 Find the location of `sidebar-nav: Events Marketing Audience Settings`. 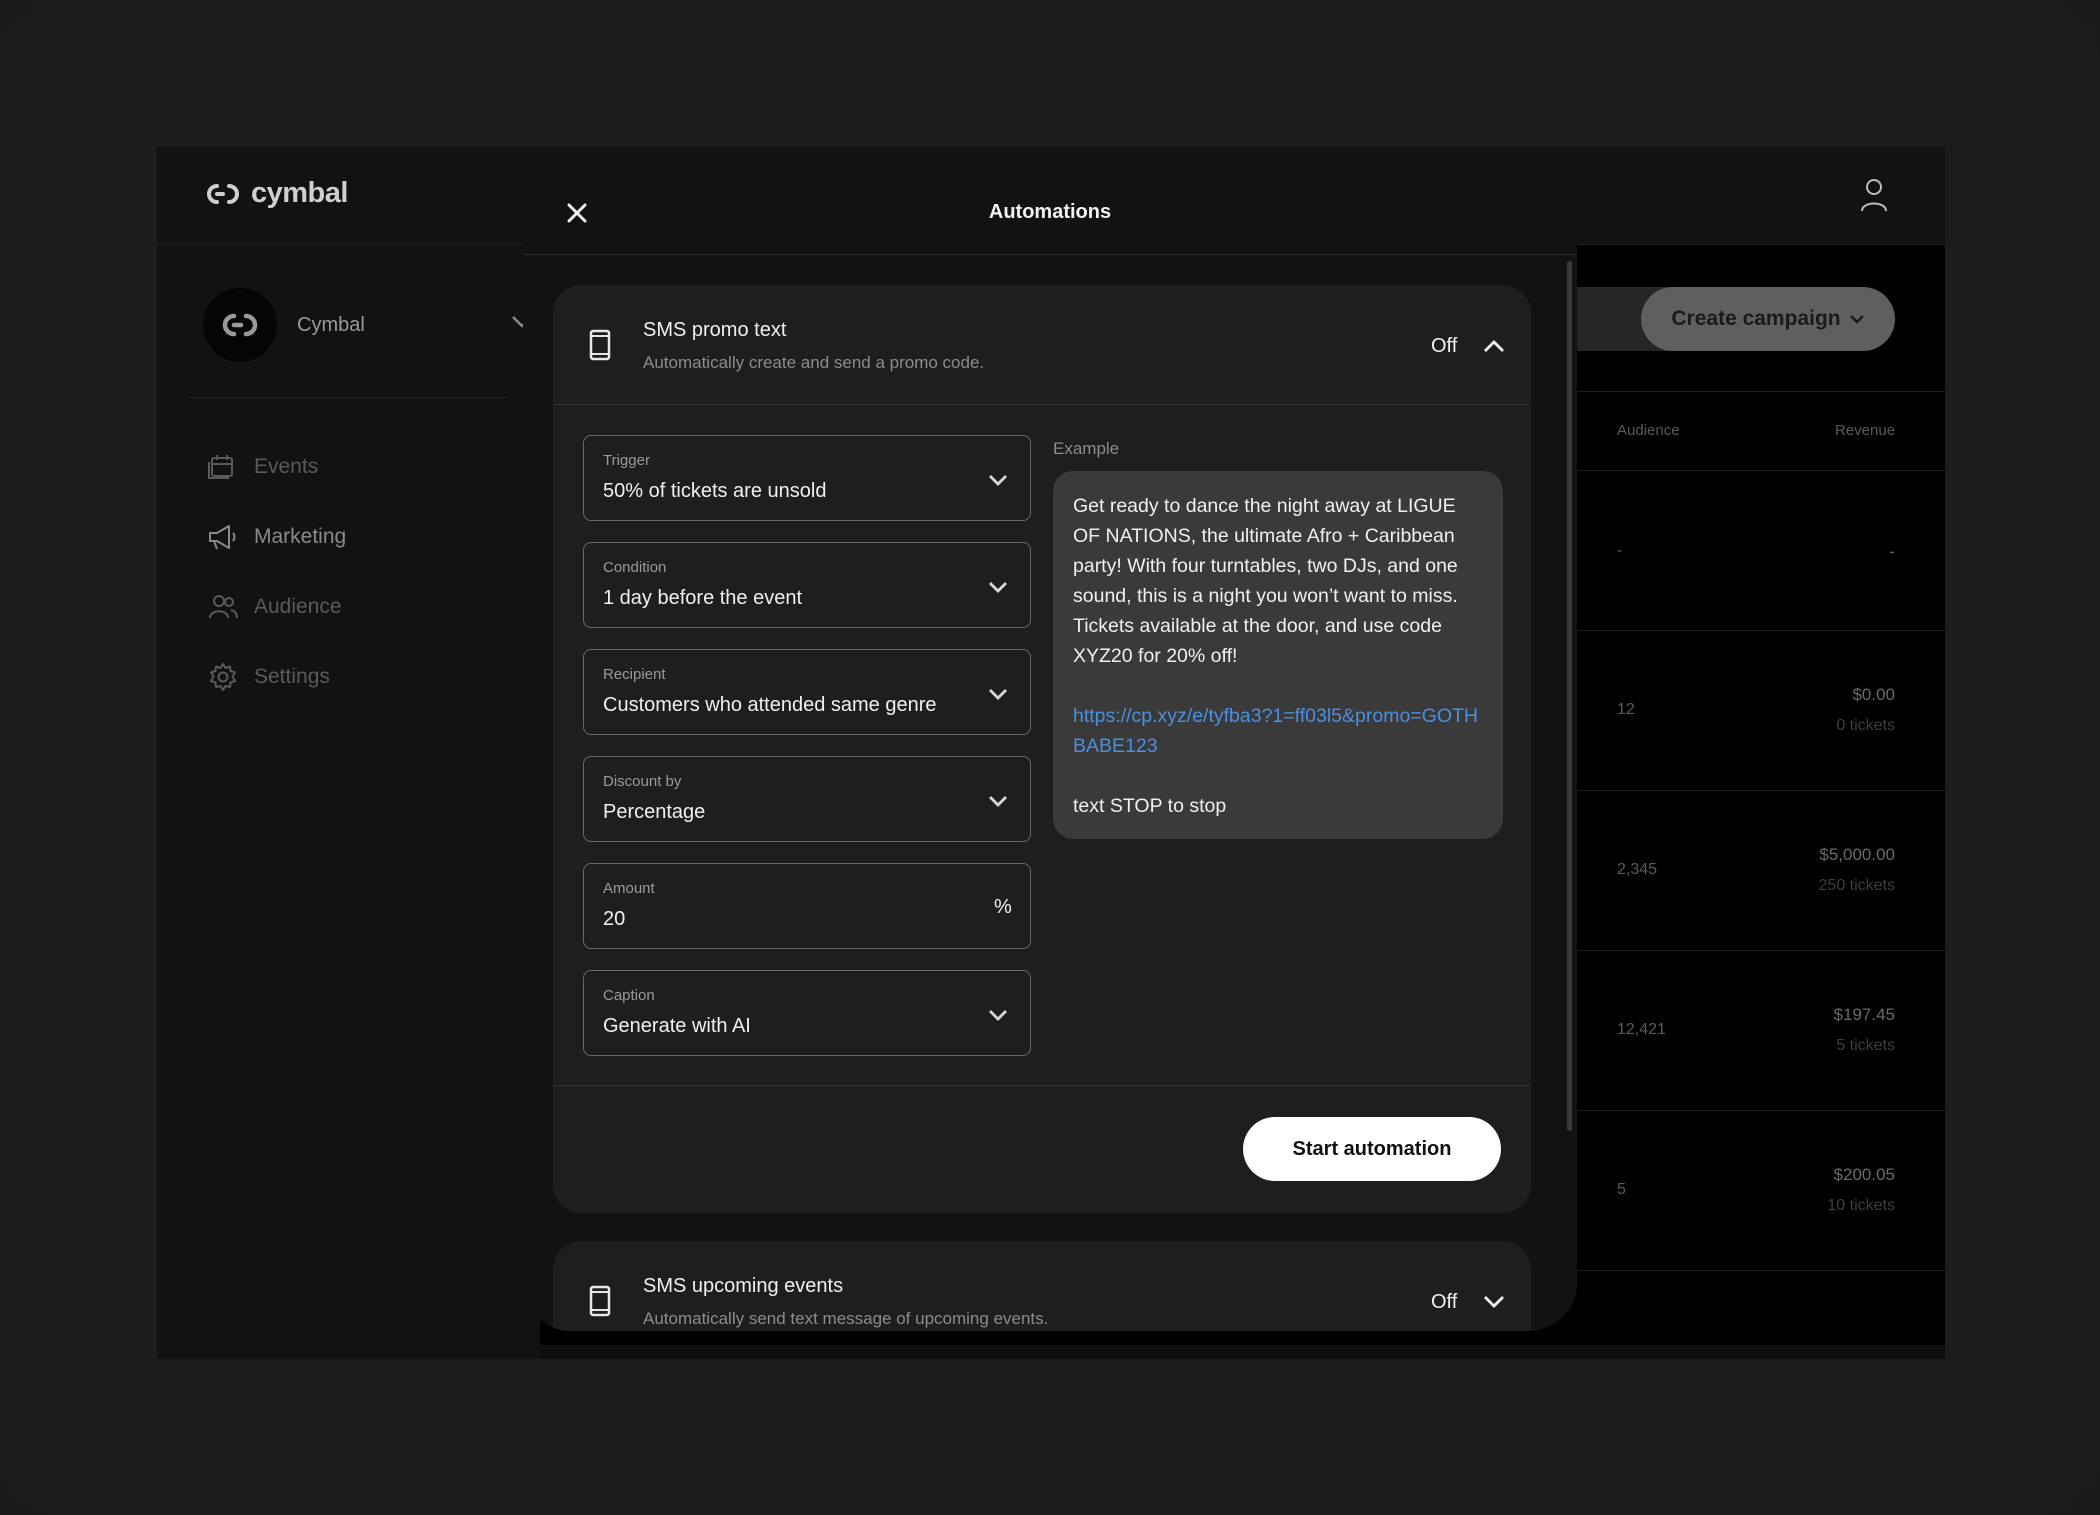

sidebar-nav: Events Marketing Audience Settings is located at coordinates (276, 591).